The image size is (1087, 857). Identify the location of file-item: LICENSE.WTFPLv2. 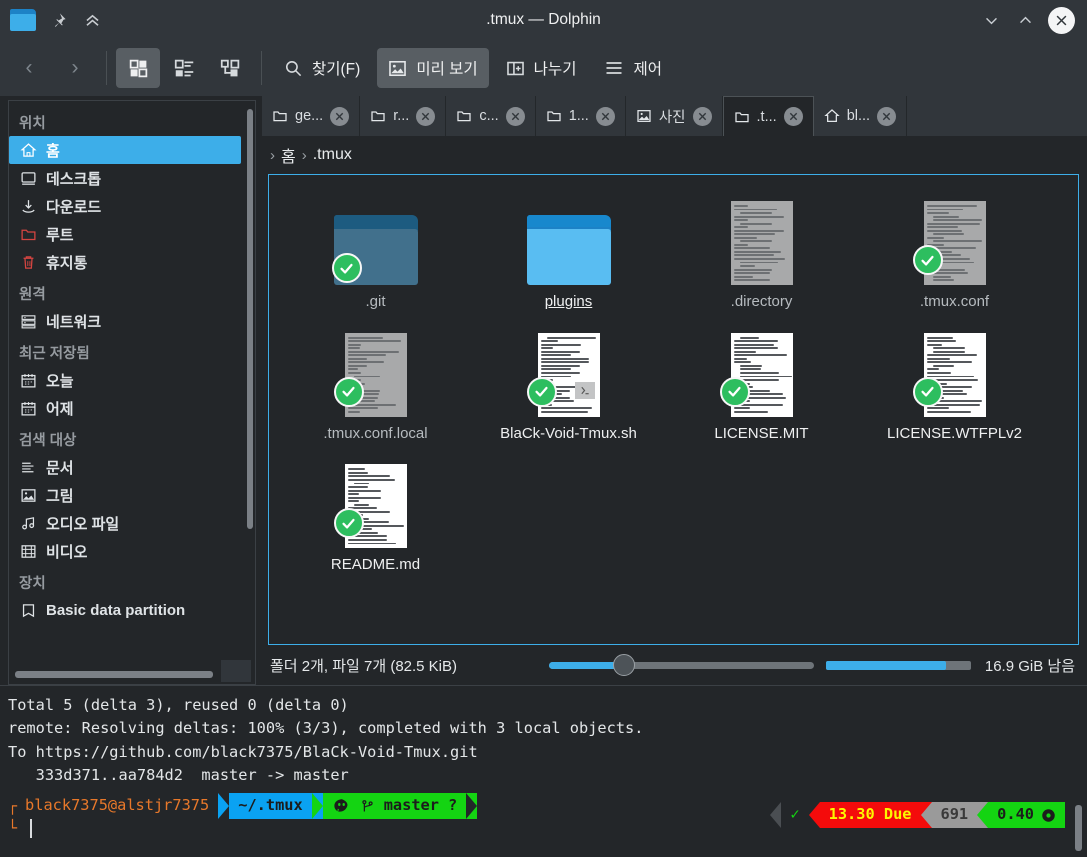
(954, 387).